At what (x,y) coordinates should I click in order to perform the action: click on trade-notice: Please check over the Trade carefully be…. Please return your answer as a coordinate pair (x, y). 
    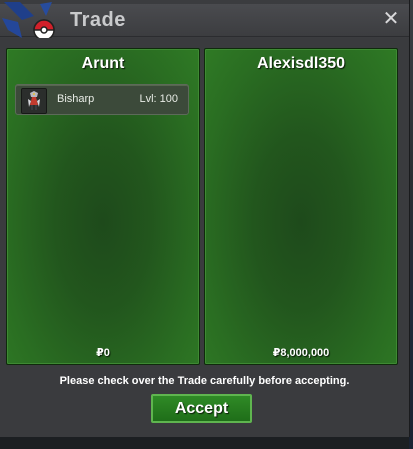
    Looking at the image, I should click on (204, 381).